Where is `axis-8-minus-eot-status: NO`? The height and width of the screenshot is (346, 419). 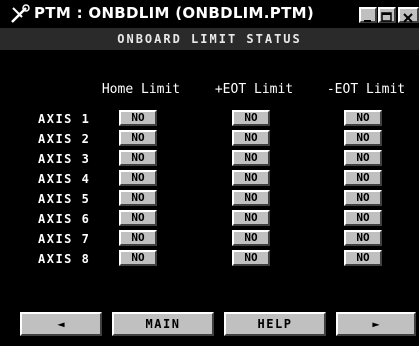 axis-8-minus-eot-status: NO is located at coordinates (363, 258).